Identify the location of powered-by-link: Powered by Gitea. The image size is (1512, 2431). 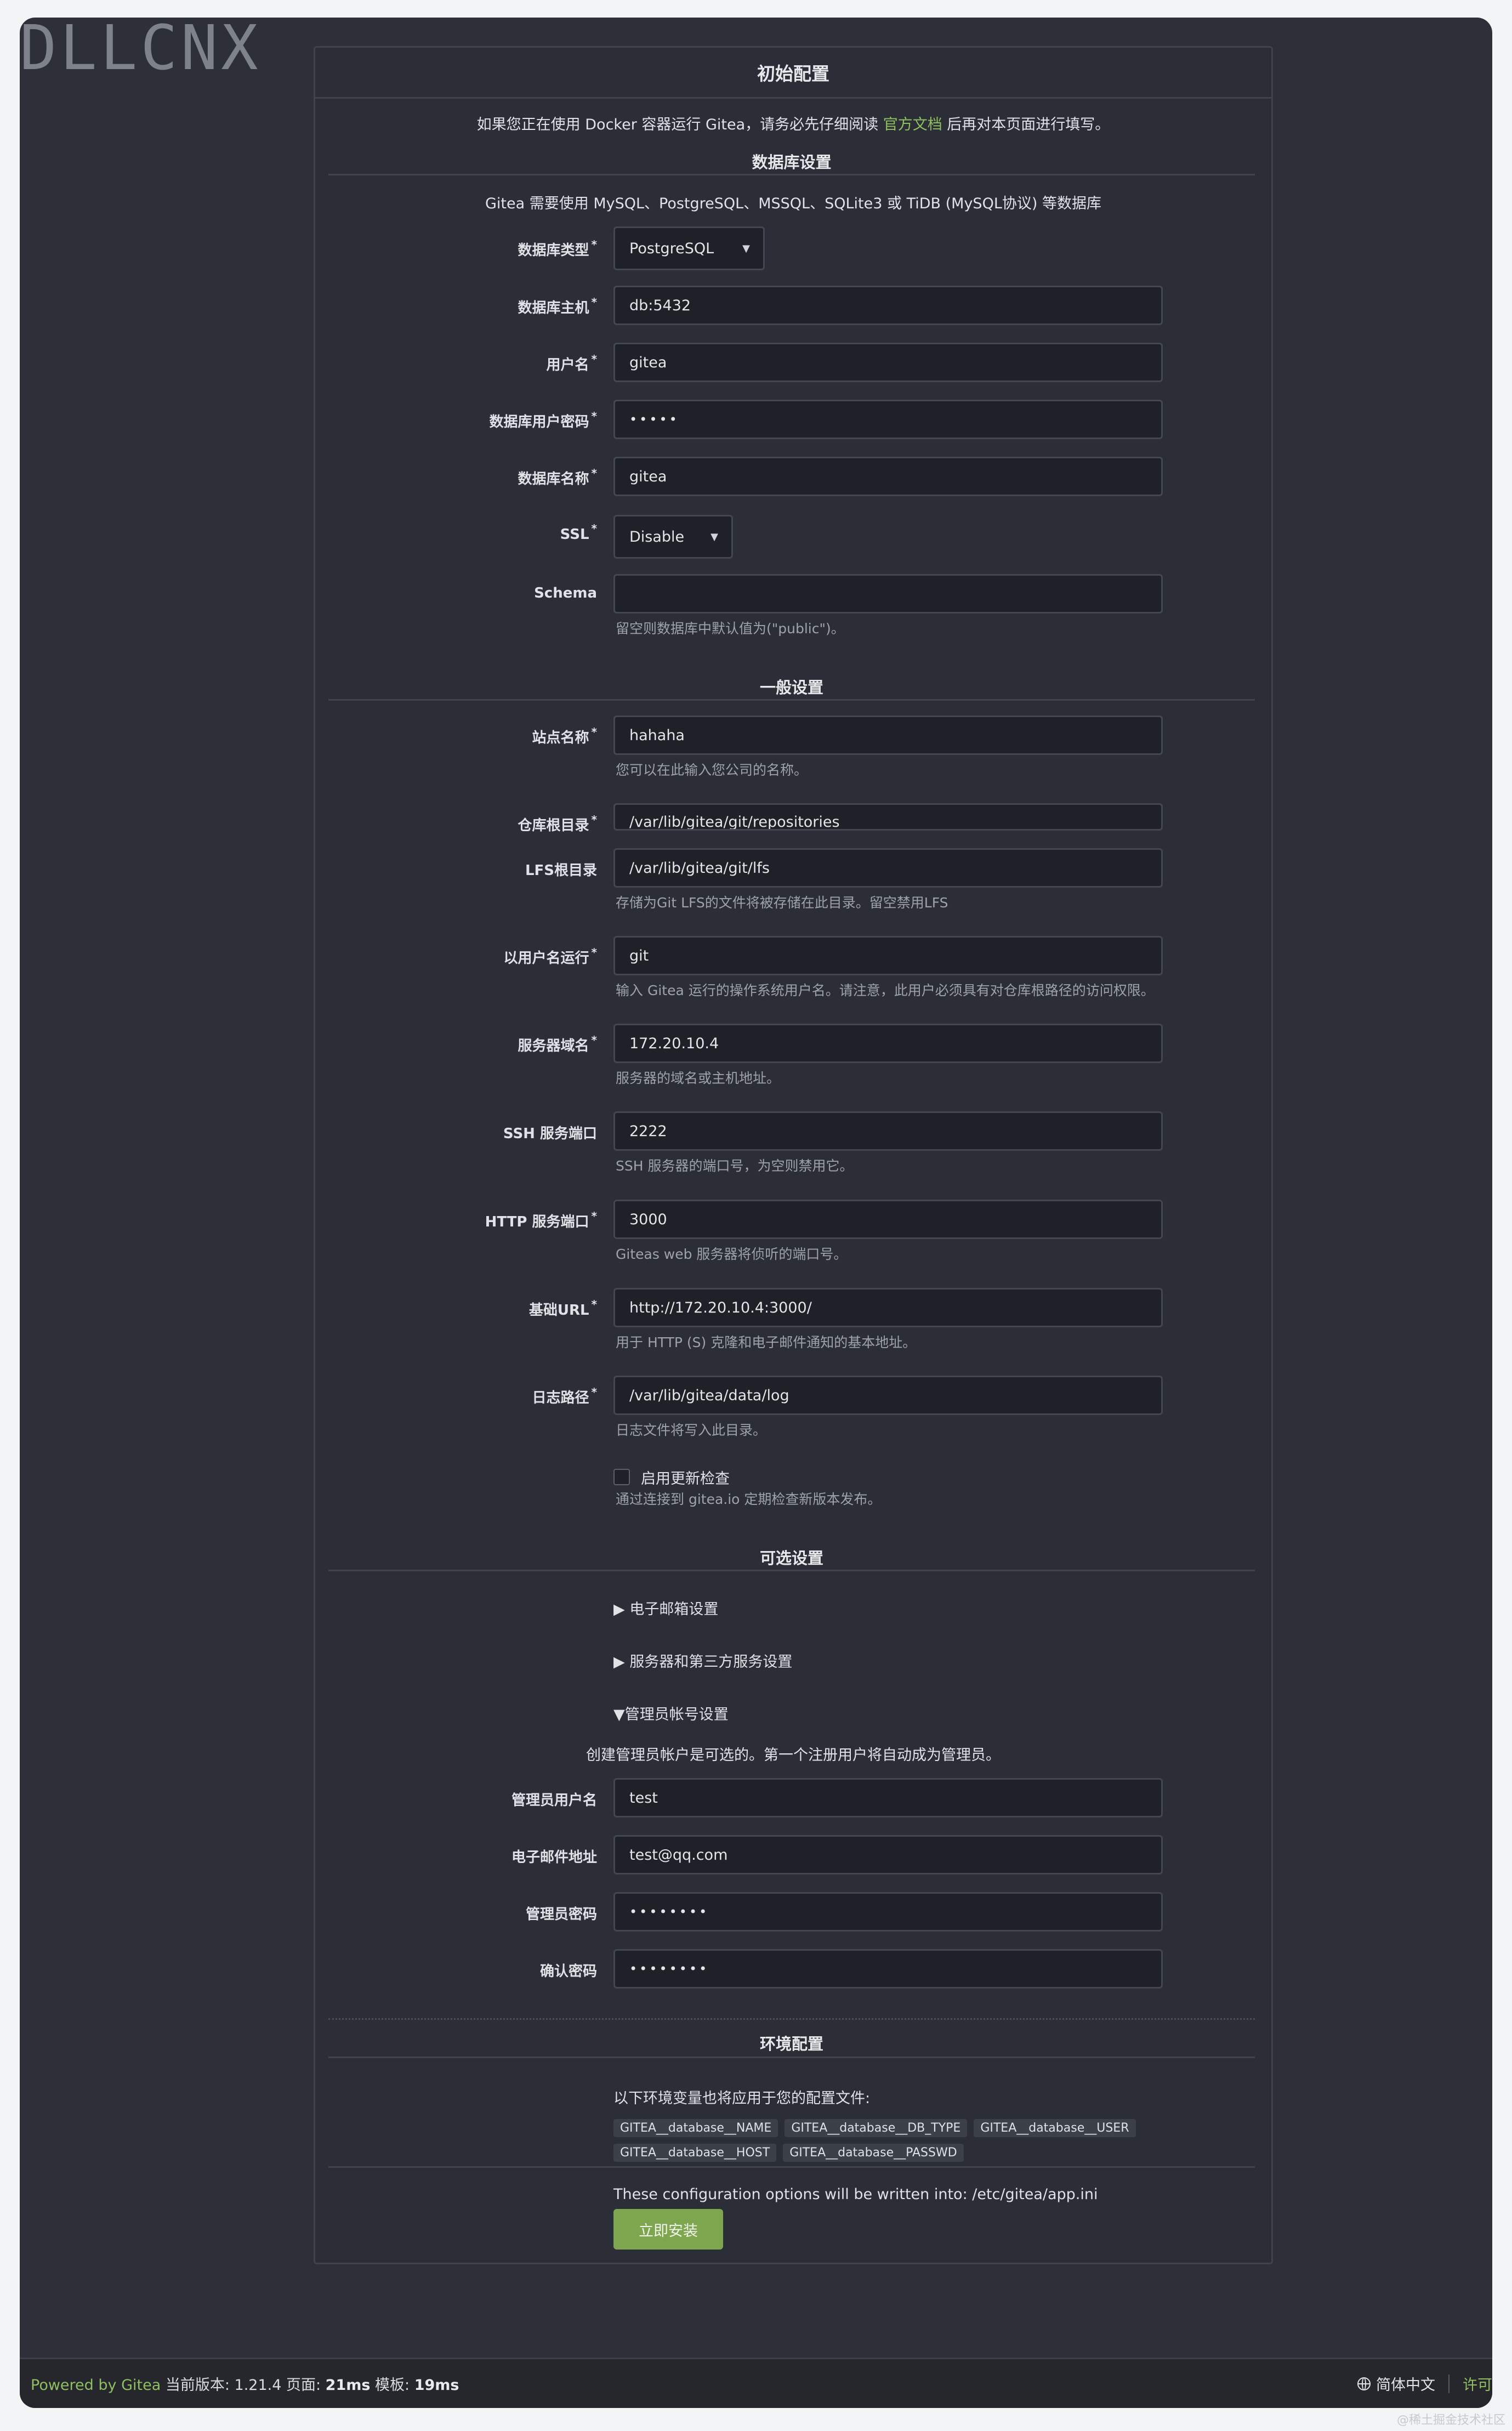
(96, 2385).